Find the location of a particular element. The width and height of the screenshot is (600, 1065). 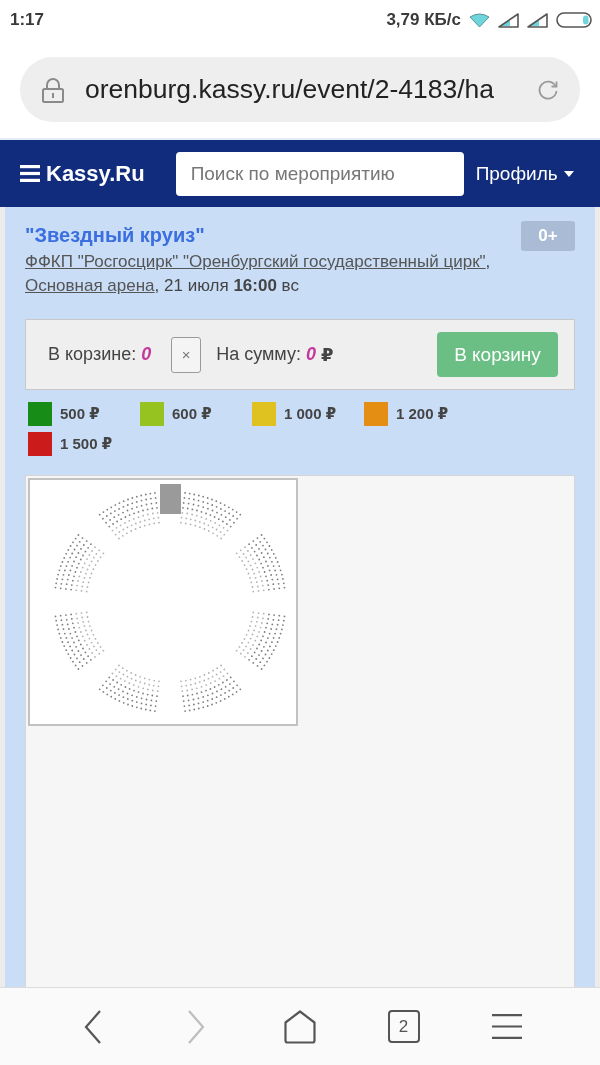

cart-sum: 0 is located at coordinates (310, 354).